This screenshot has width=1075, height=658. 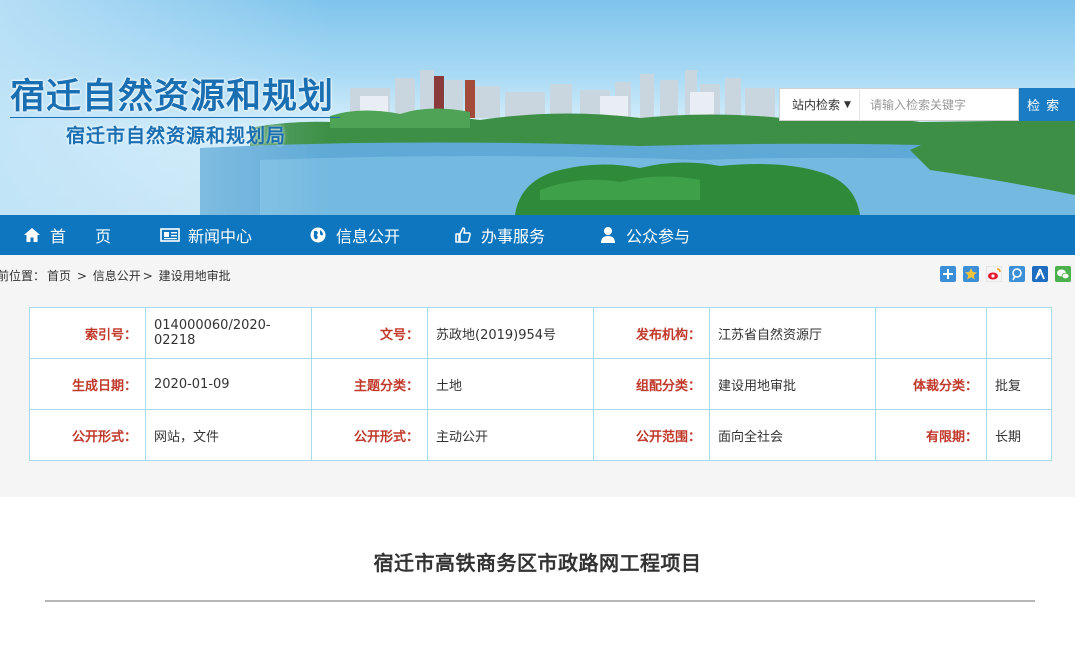 I want to click on meta-value: 面向全社会, so click(x=792, y=435).